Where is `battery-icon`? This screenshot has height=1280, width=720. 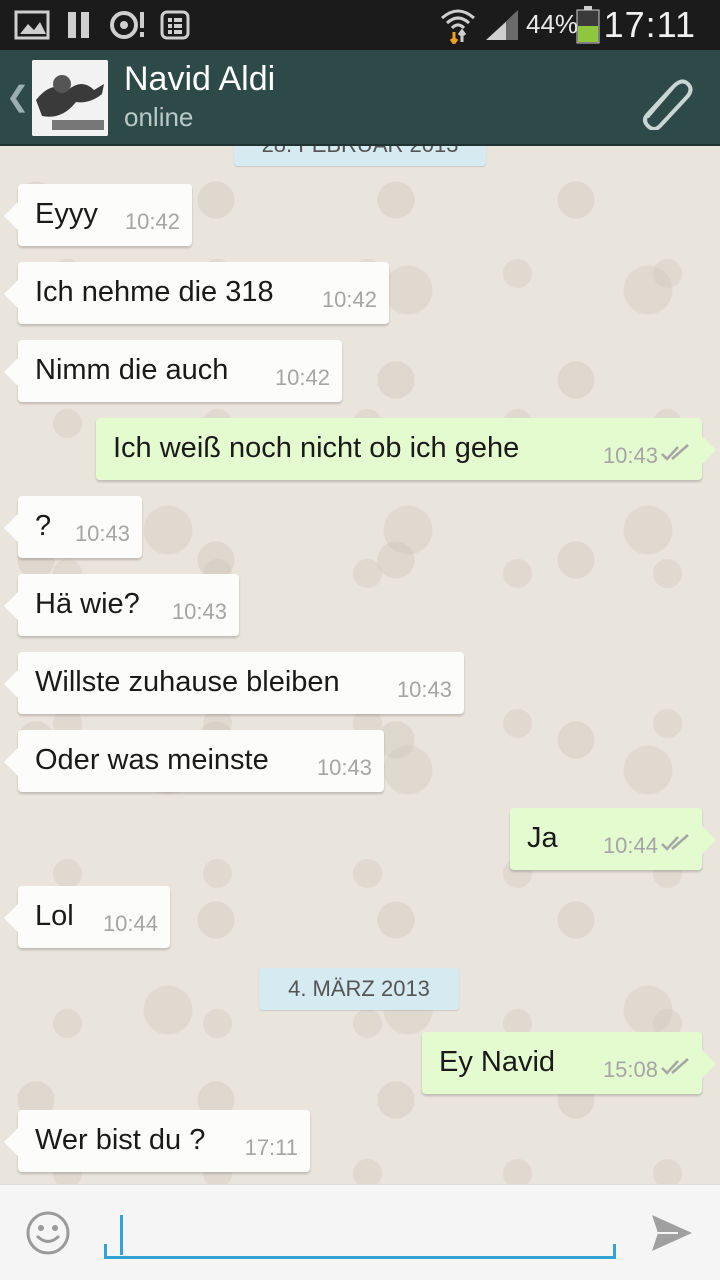 battery-icon is located at coordinates (588, 25).